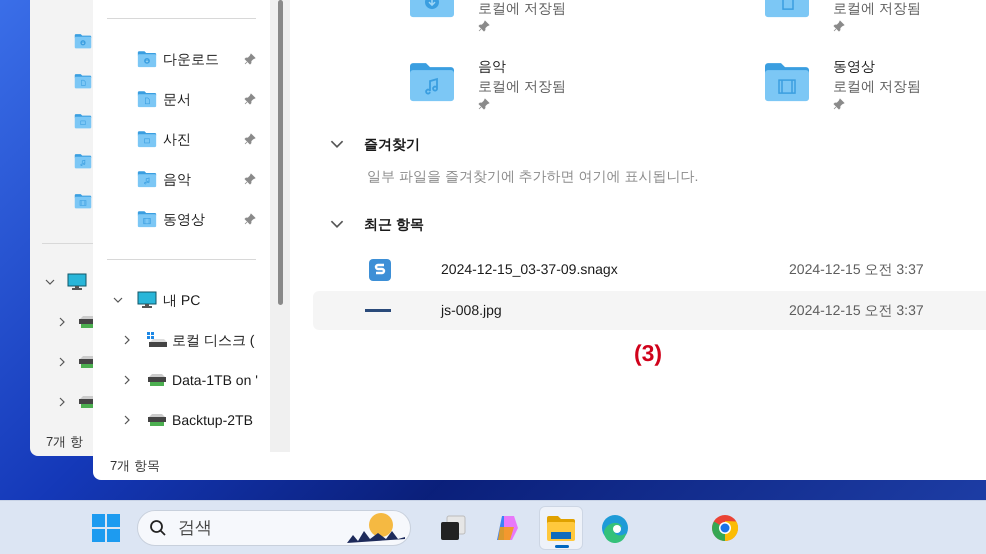 This screenshot has width=986, height=554. Describe the element at coordinates (585, 81) in the screenshot. I see `folder-tile: 음악 로컬에 저장됨` at that location.